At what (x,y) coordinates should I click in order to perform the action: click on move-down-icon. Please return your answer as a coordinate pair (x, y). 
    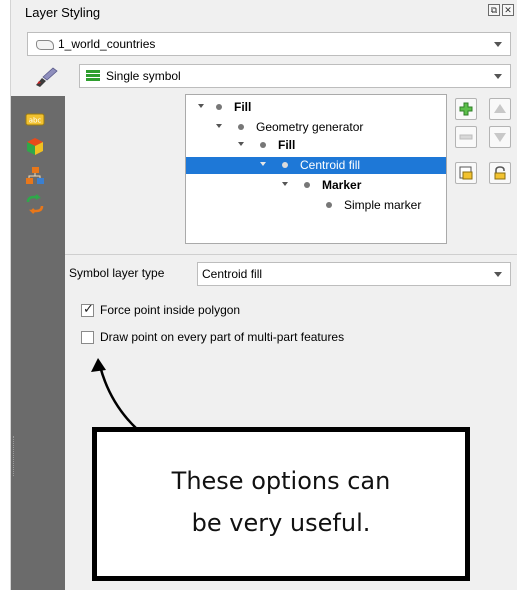
    Looking at the image, I should click on (500, 137).